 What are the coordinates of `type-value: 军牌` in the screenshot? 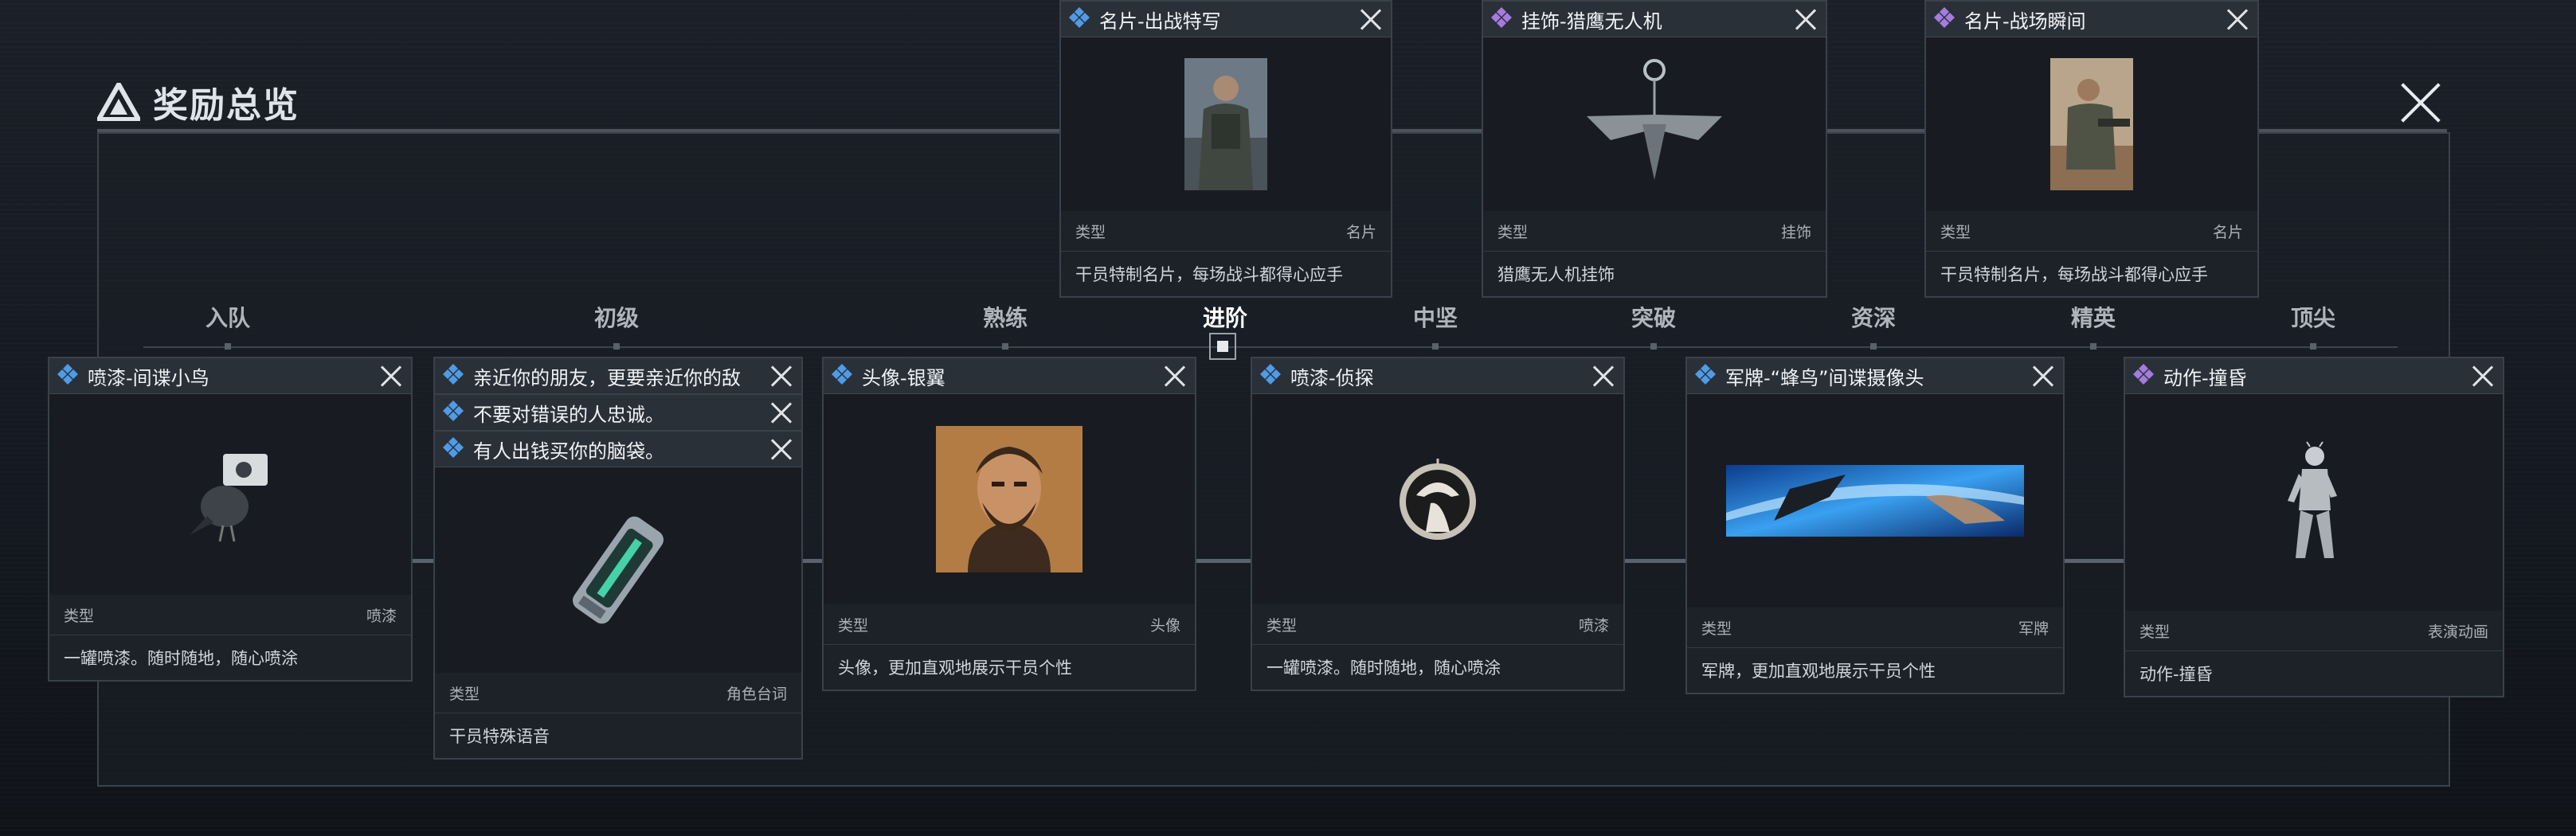 It's located at (2033, 628).